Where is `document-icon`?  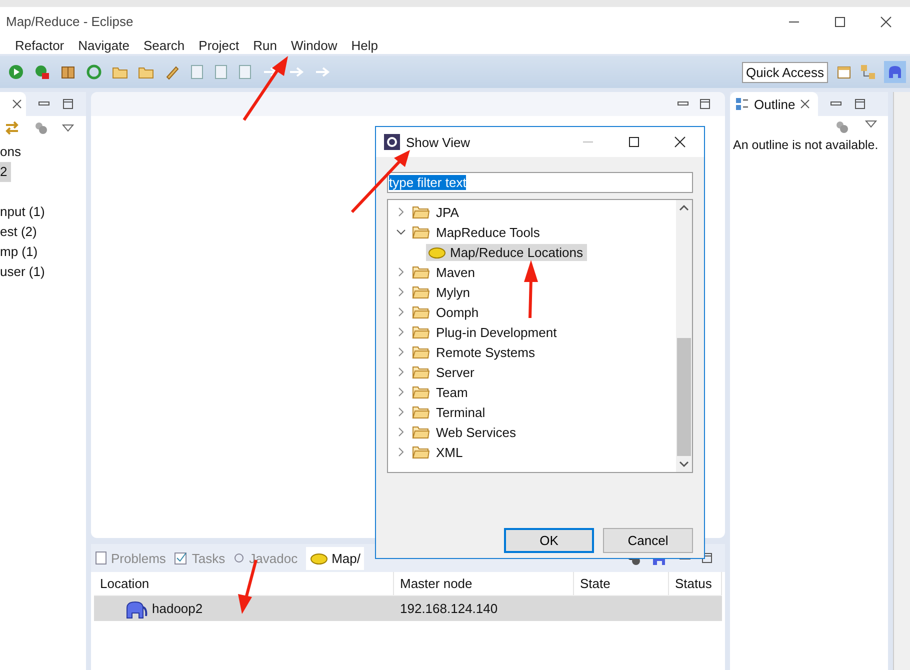
document-icon is located at coordinates (101, 558).